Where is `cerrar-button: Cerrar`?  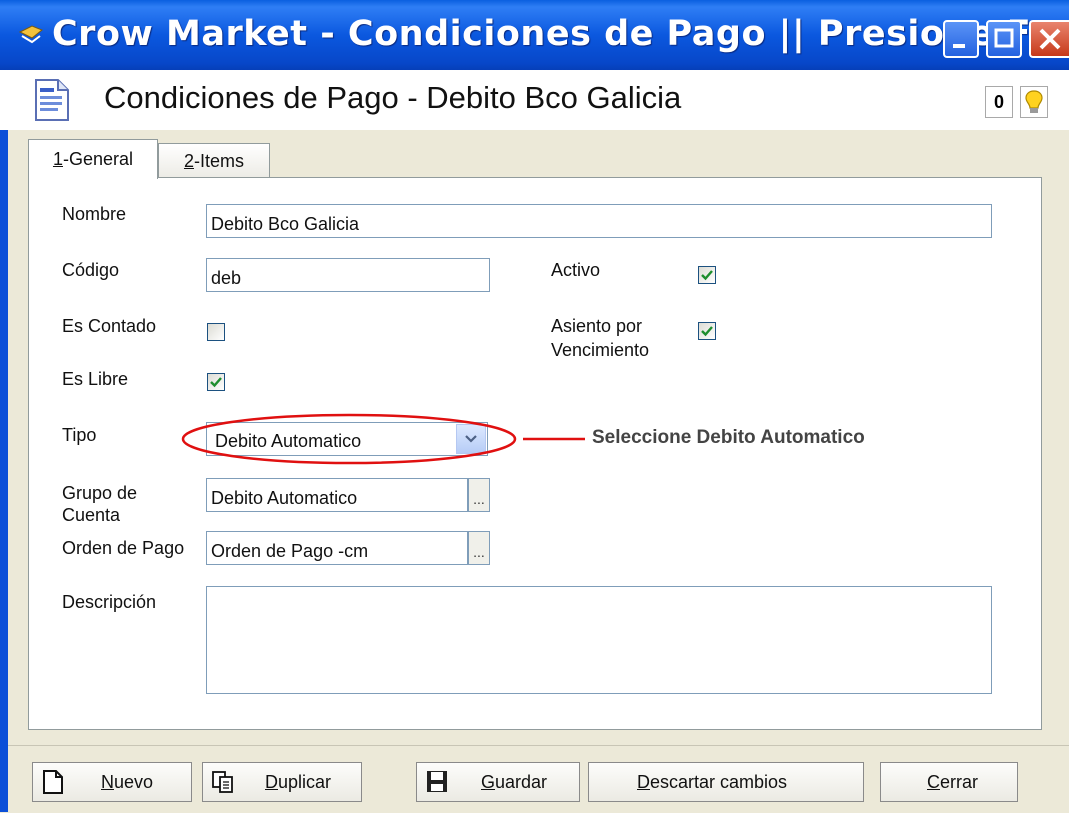
cerrar-button: Cerrar is located at coordinates (949, 782).